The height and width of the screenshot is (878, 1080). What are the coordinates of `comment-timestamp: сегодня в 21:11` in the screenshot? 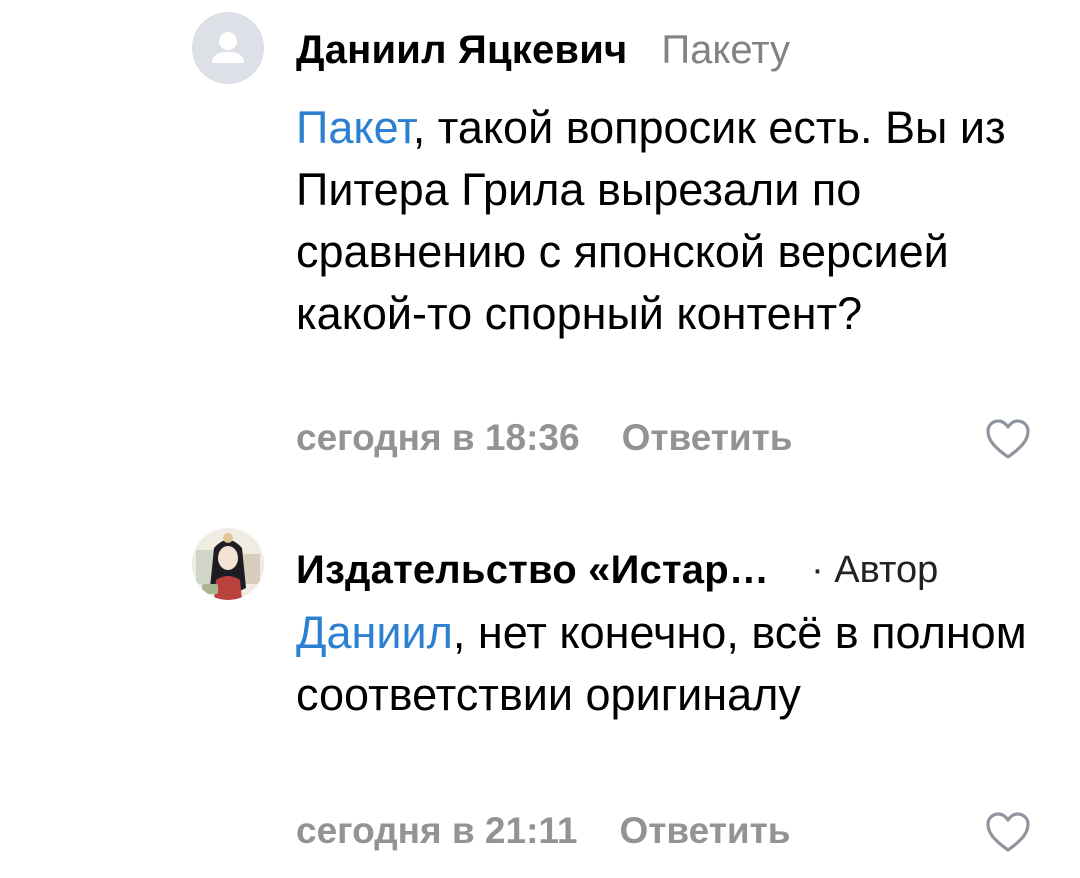 It's located at (437, 830).